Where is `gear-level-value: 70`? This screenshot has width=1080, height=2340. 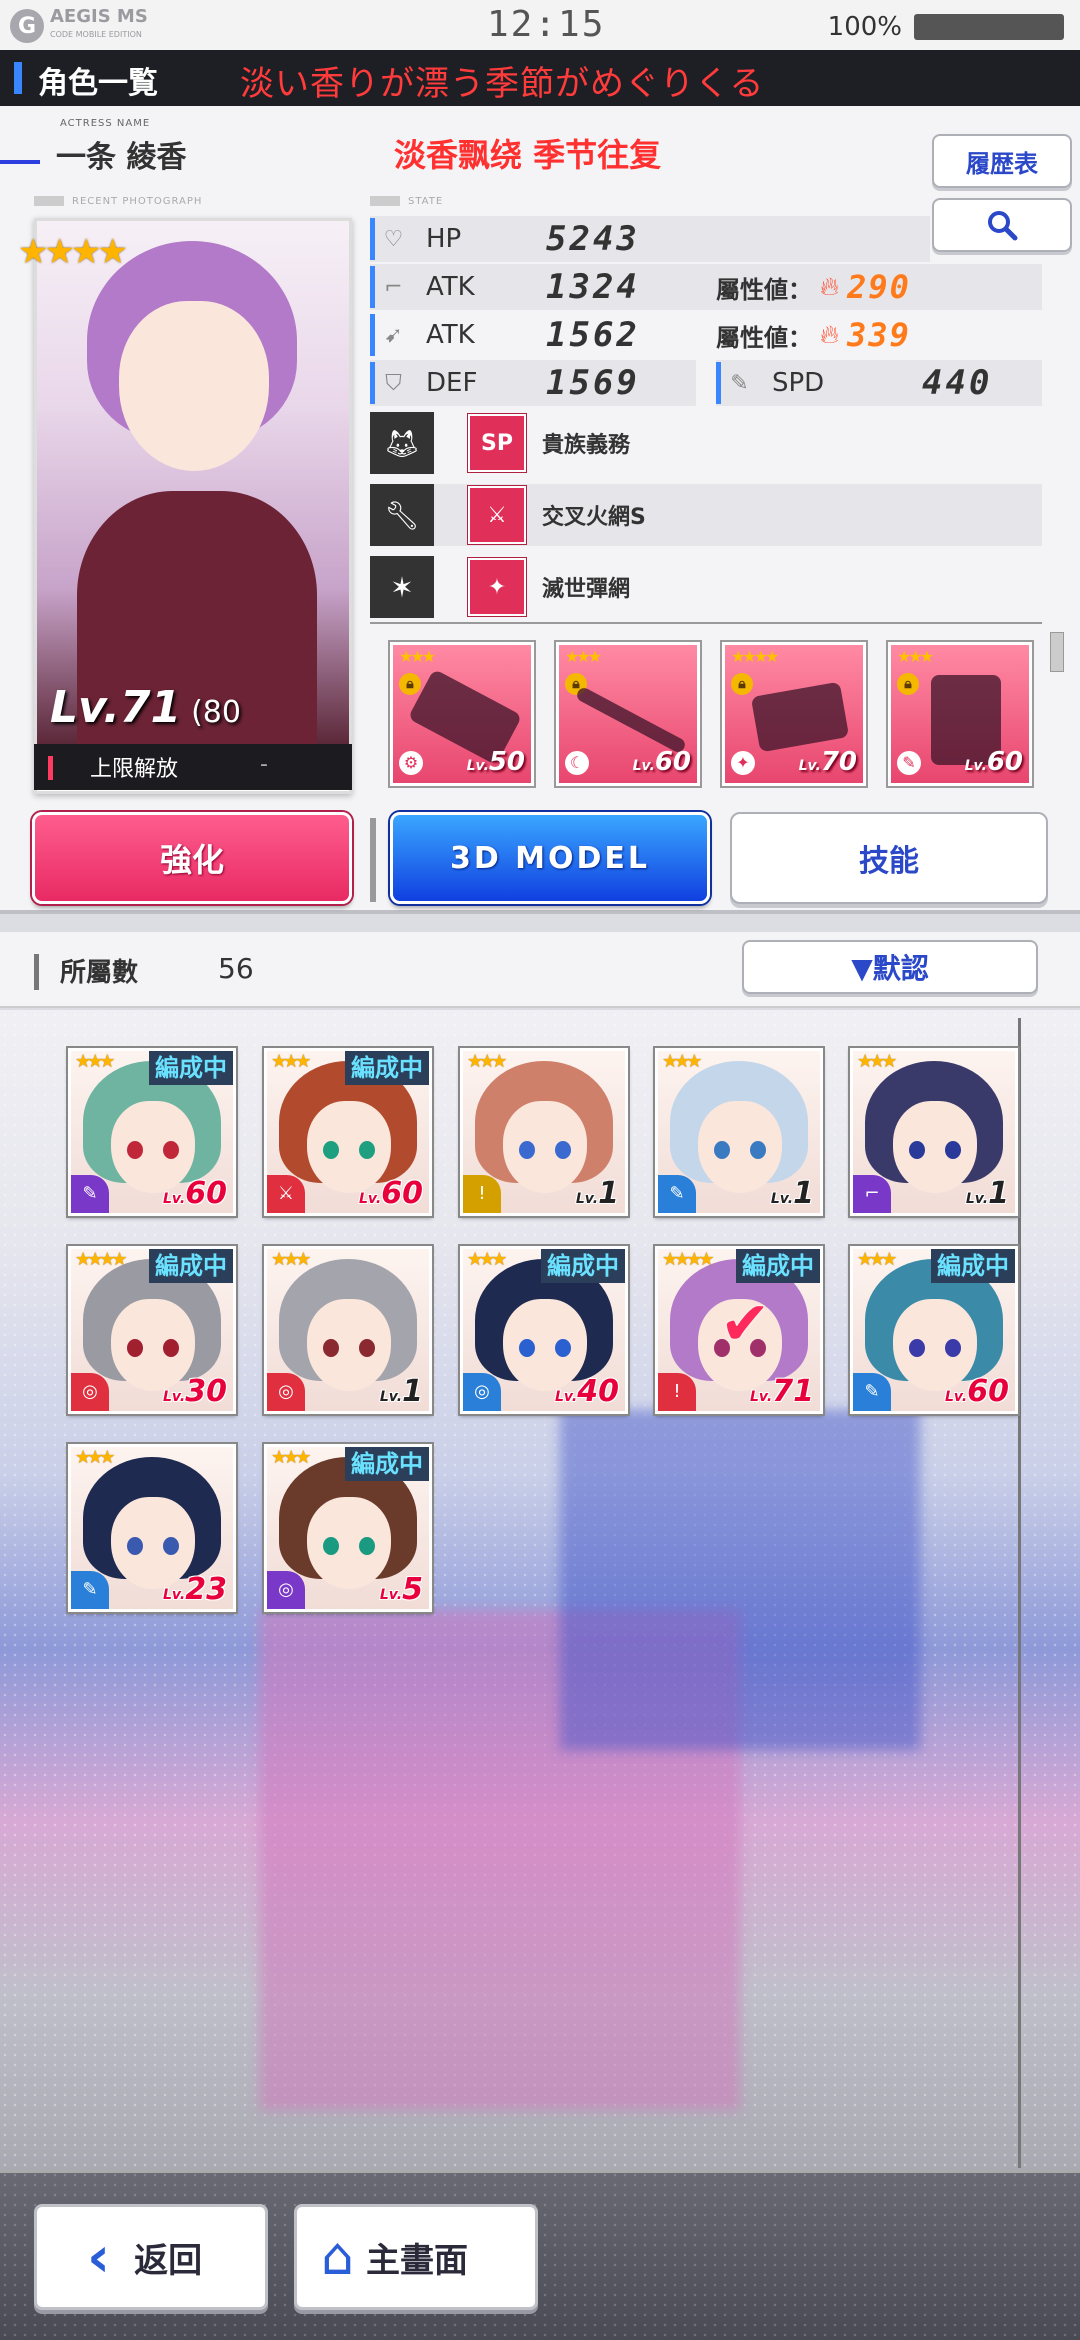 gear-level-value: 70 is located at coordinates (838, 762).